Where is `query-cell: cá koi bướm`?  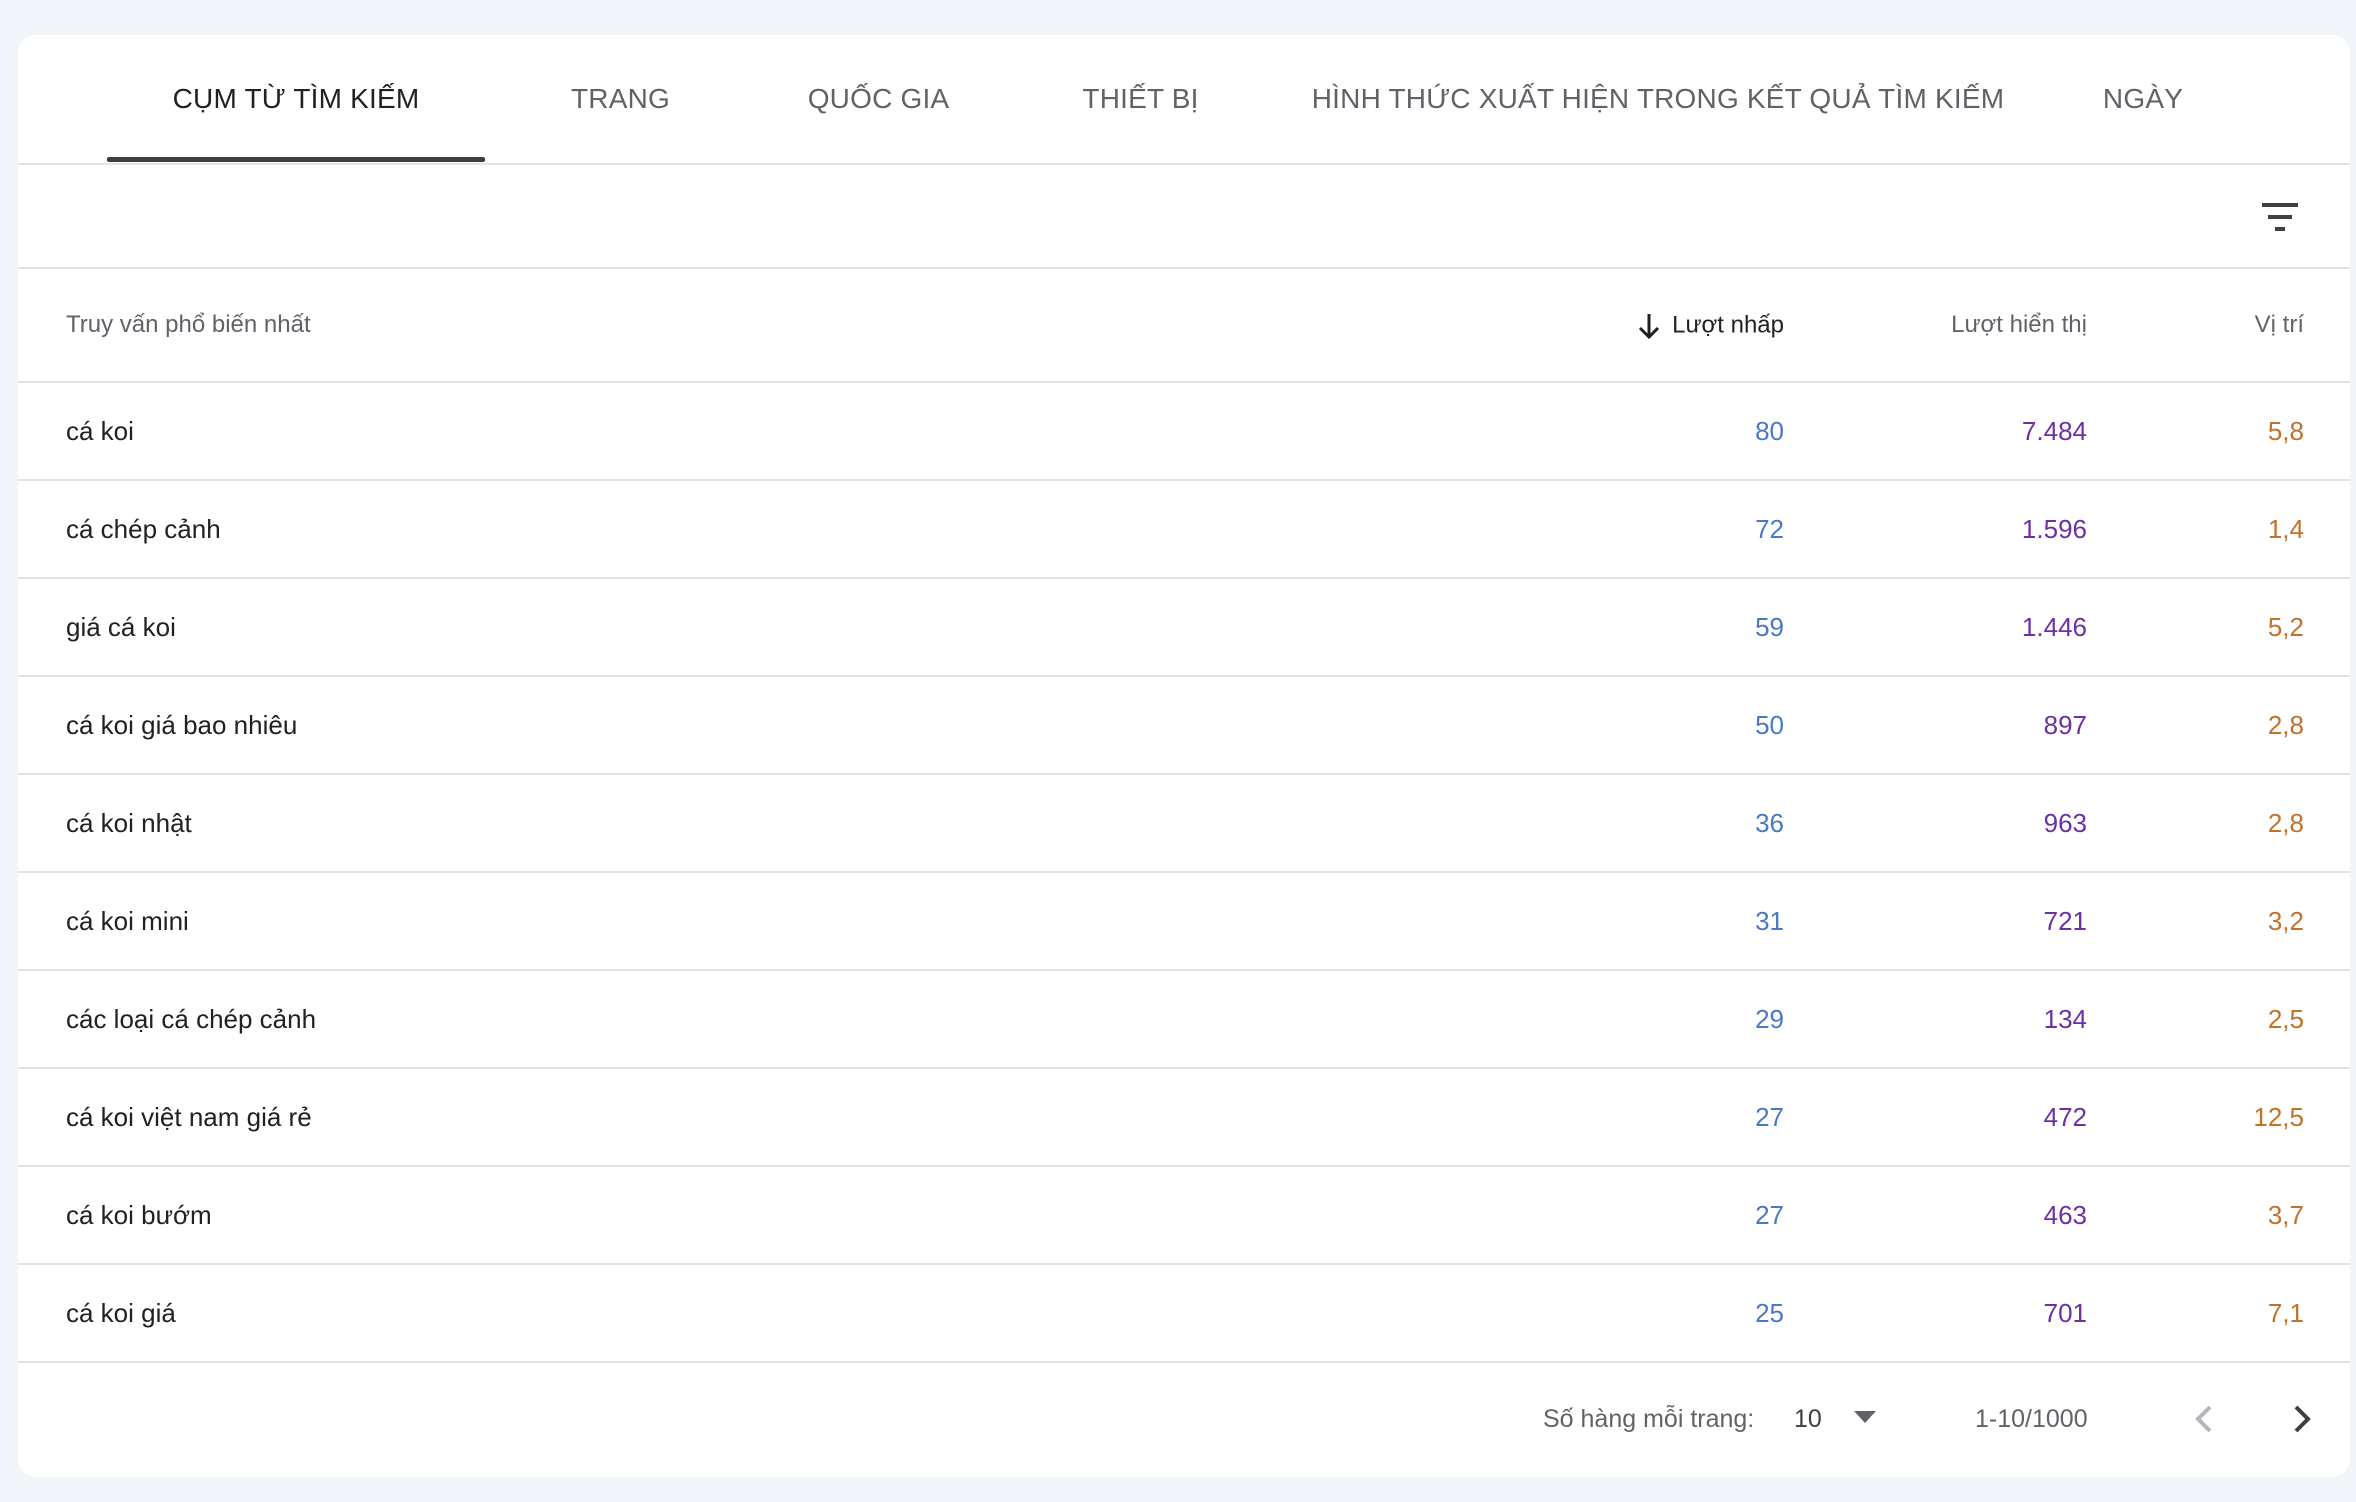
query-cell: cá koi bướm is located at coordinates (139, 1215).